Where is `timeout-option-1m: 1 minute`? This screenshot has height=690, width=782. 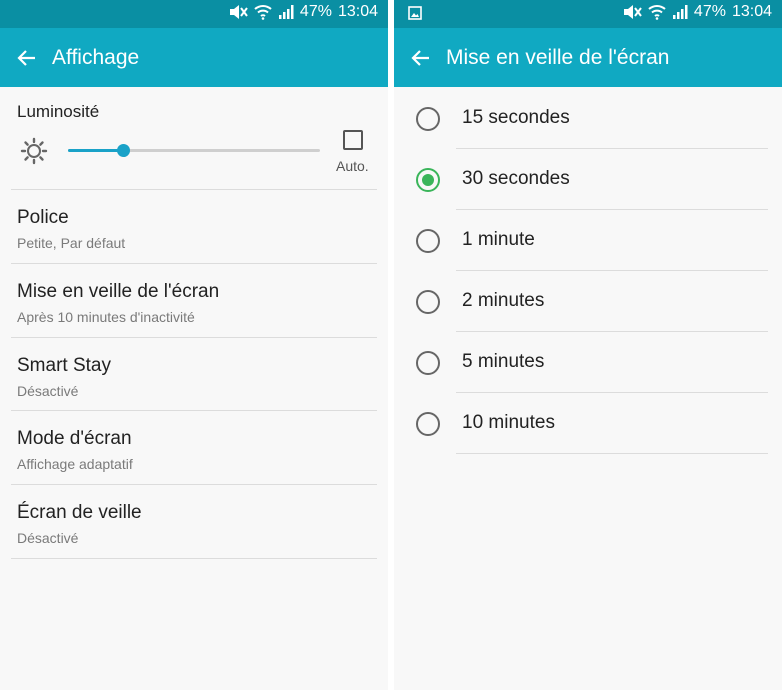 timeout-option-1m: 1 minute is located at coordinates (588, 240).